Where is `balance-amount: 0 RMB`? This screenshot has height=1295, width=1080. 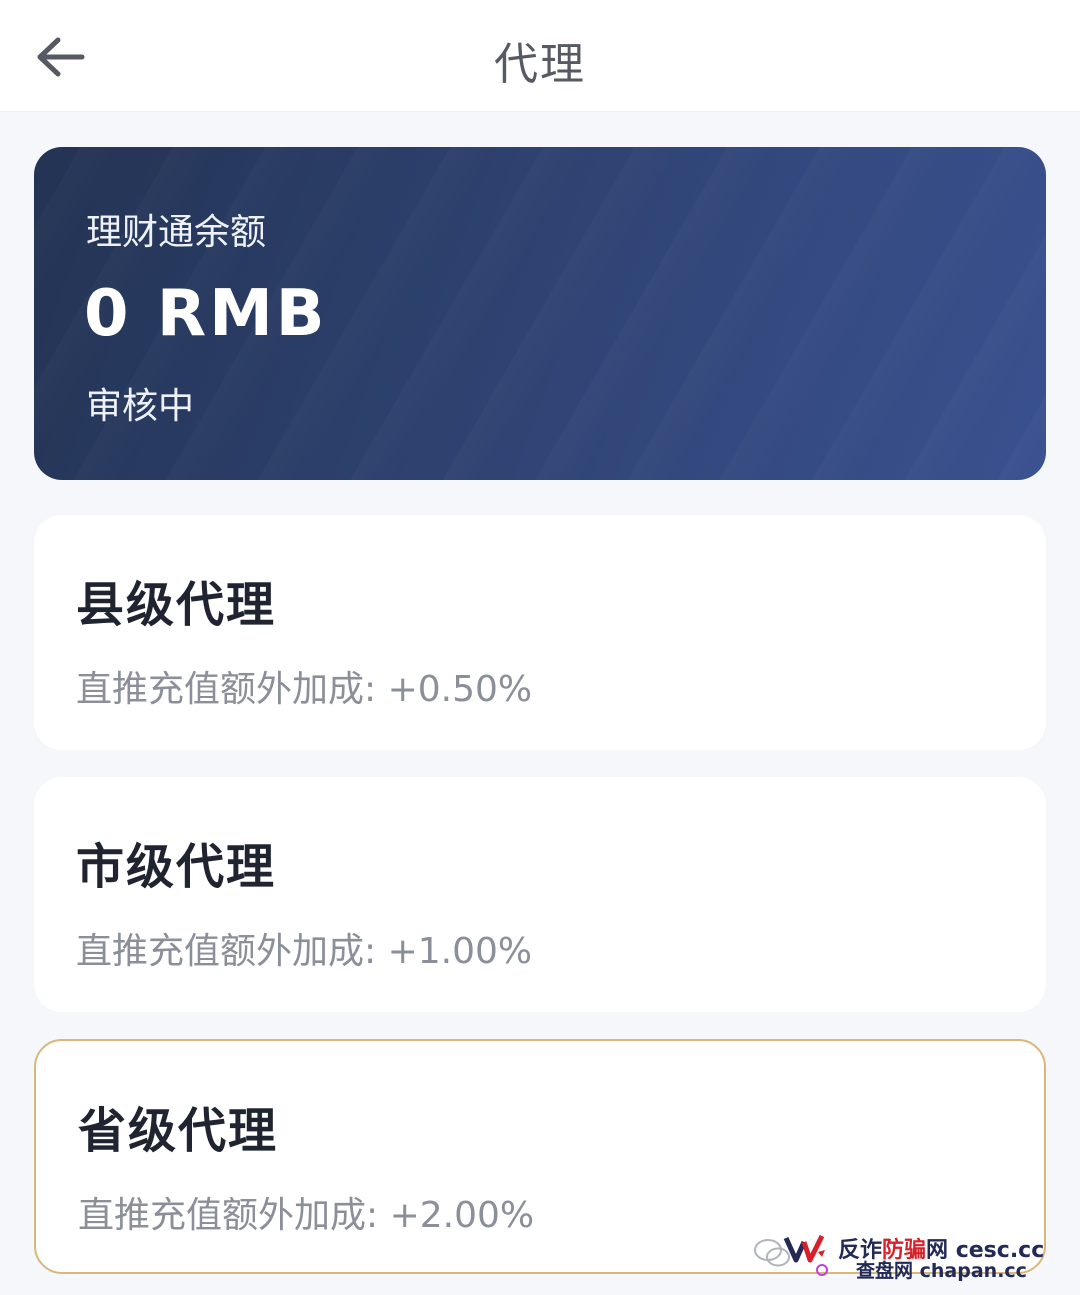 balance-amount: 0 RMB is located at coordinates (206, 314).